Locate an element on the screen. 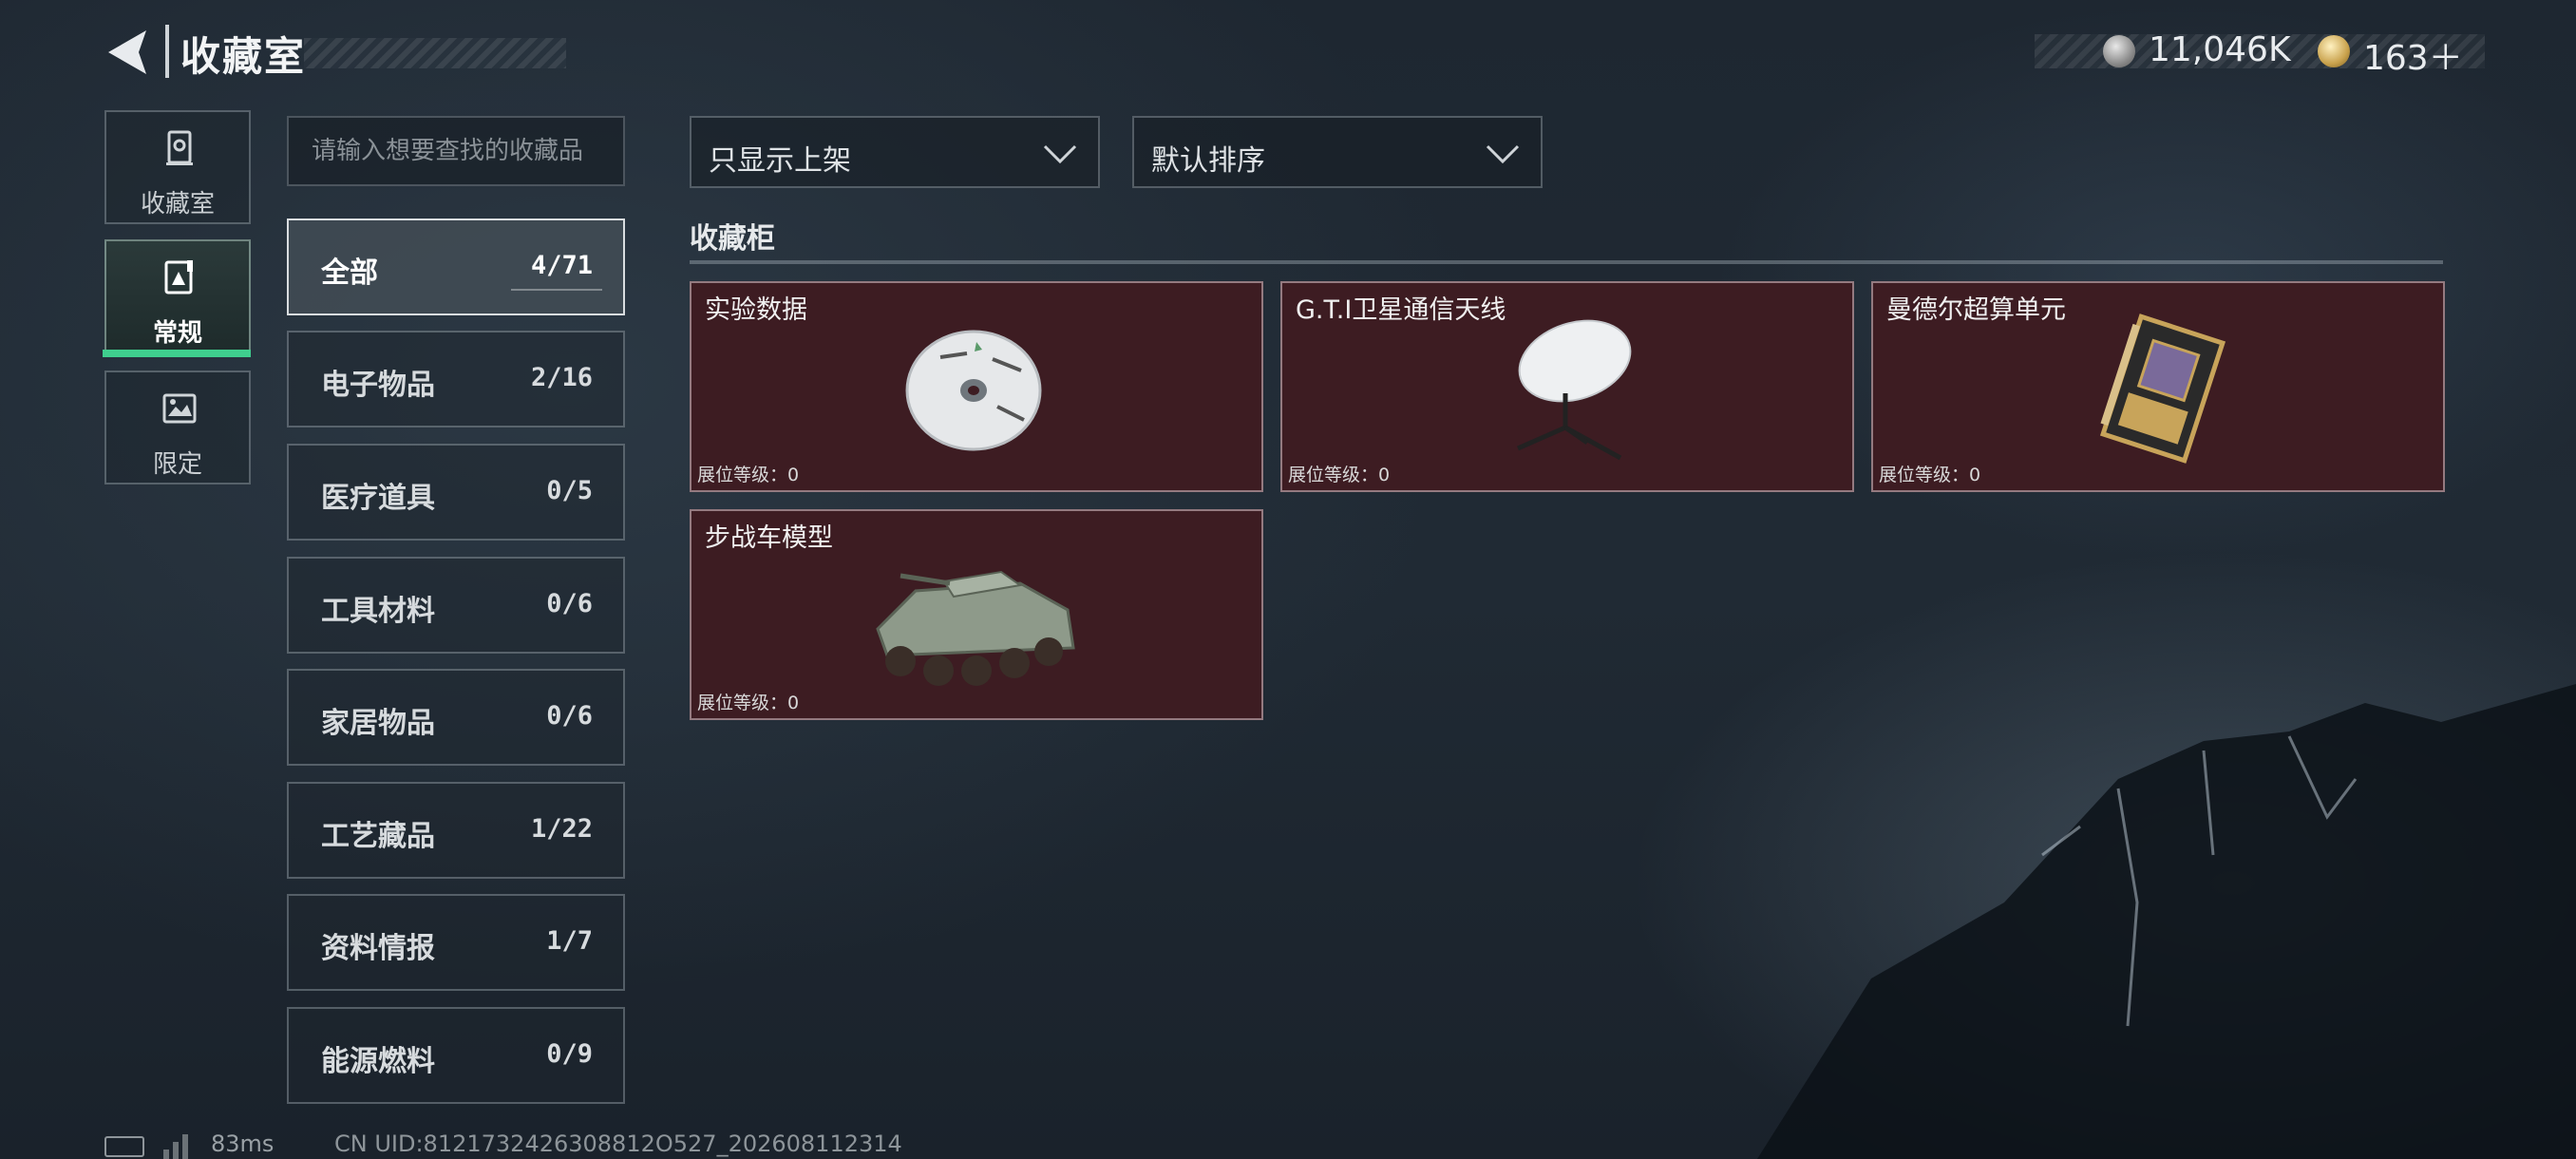  category-intel: 资料情报 1/7 is located at coordinates (456, 942).